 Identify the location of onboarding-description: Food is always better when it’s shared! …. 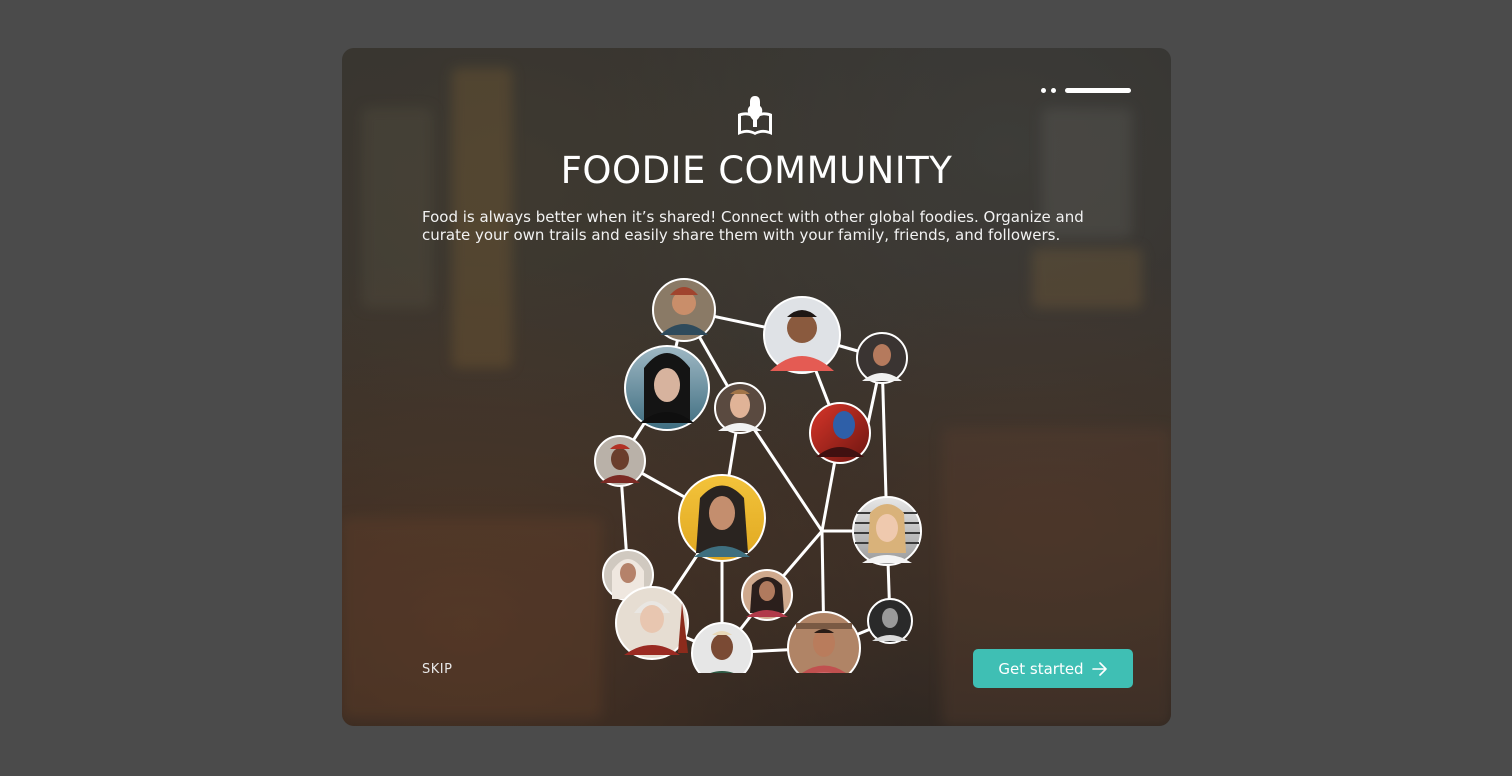
(753, 226).